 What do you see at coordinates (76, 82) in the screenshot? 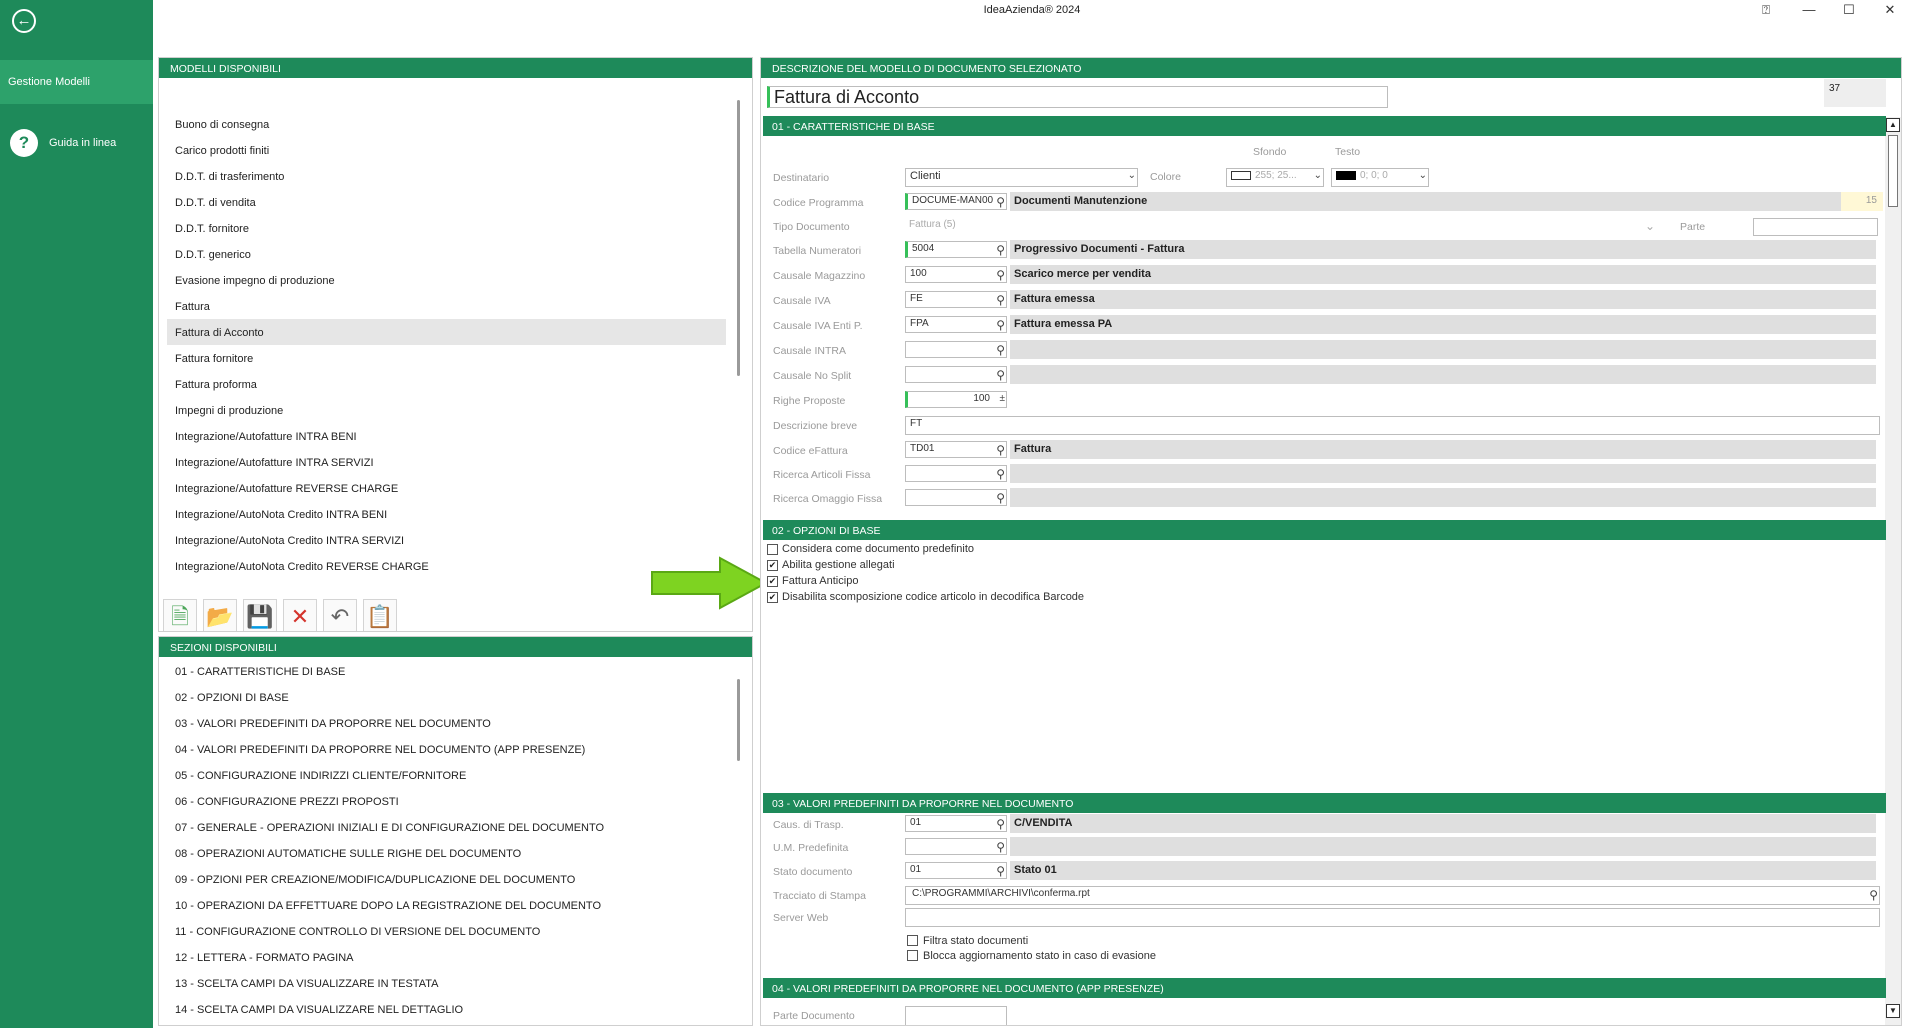
I see `sidebar-item-gestione-modelli: Gestione Modelli` at bounding box center [76, 82].